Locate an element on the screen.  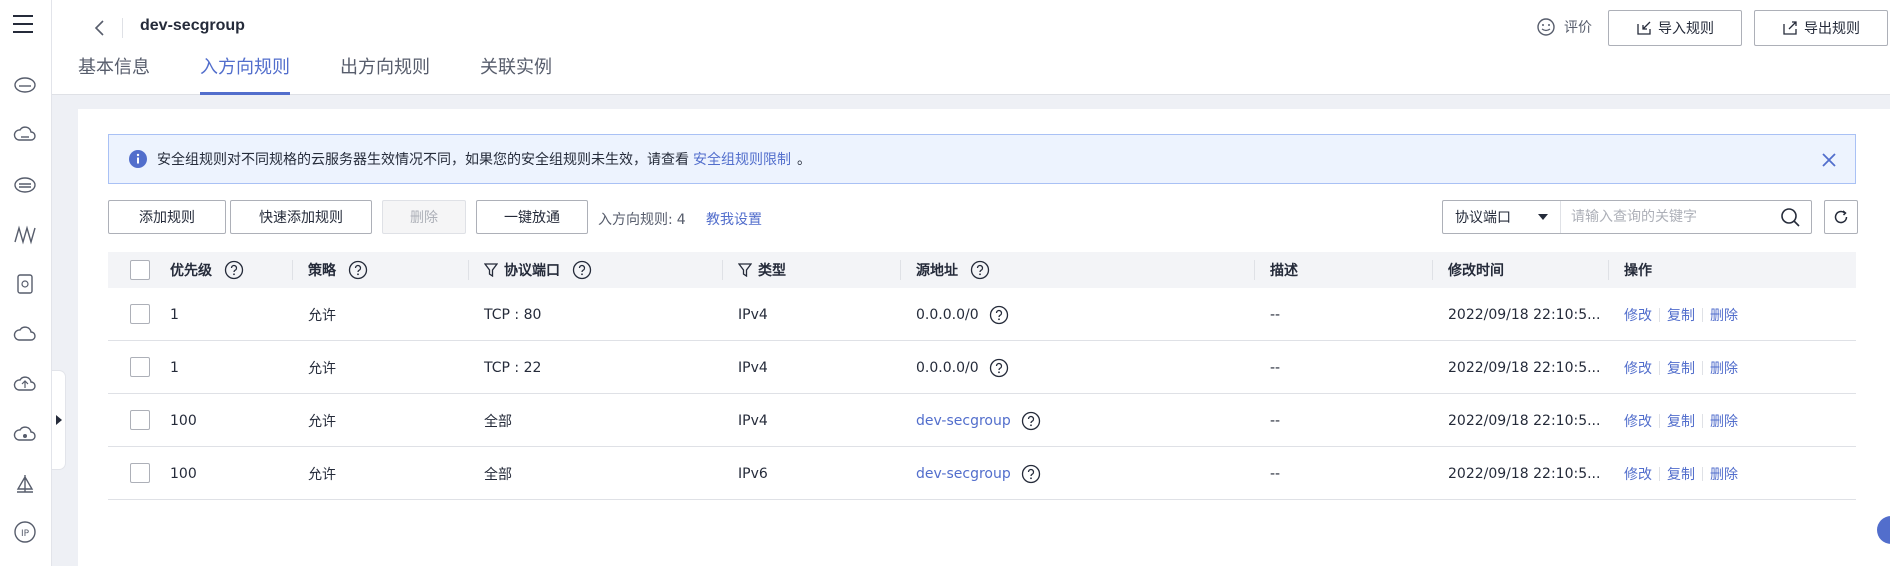
delete-button: 删除 is located at coordinates (424, 217).